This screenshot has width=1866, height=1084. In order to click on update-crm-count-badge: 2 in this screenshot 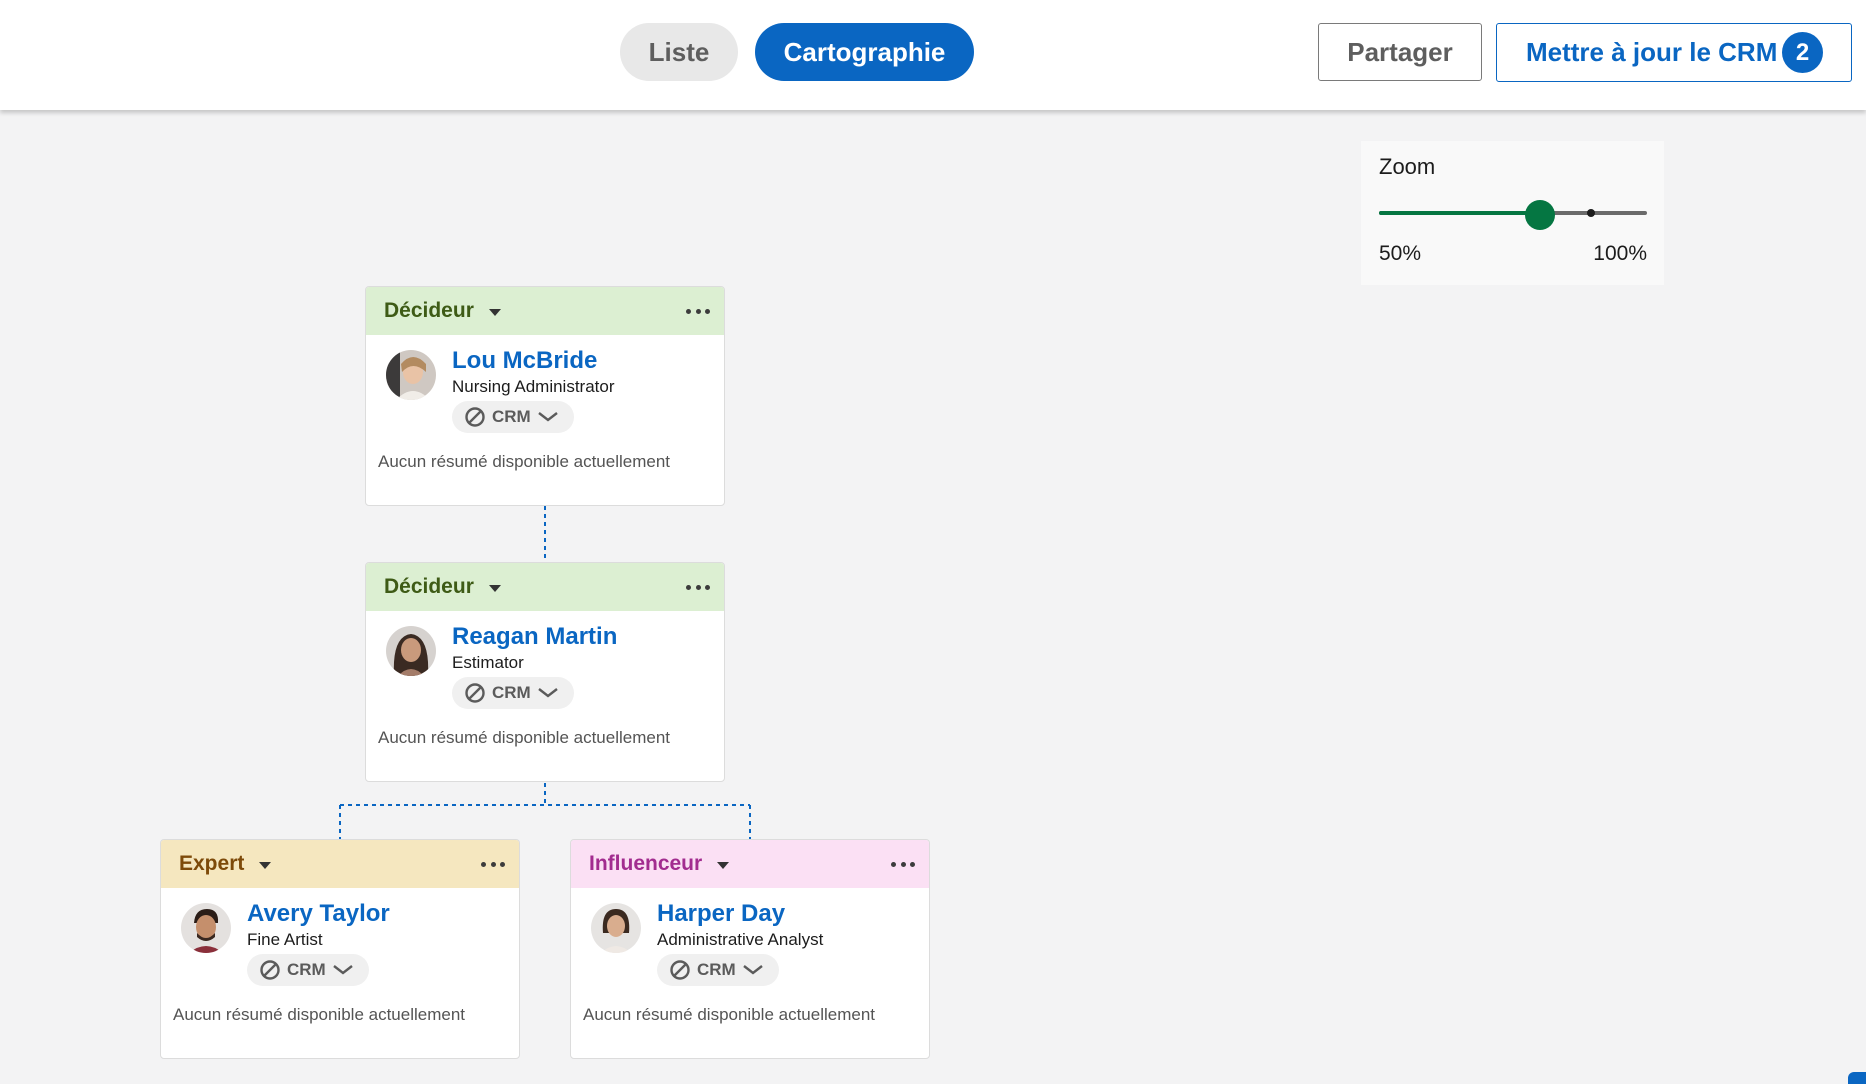, I will do `click(1802, 52)`.